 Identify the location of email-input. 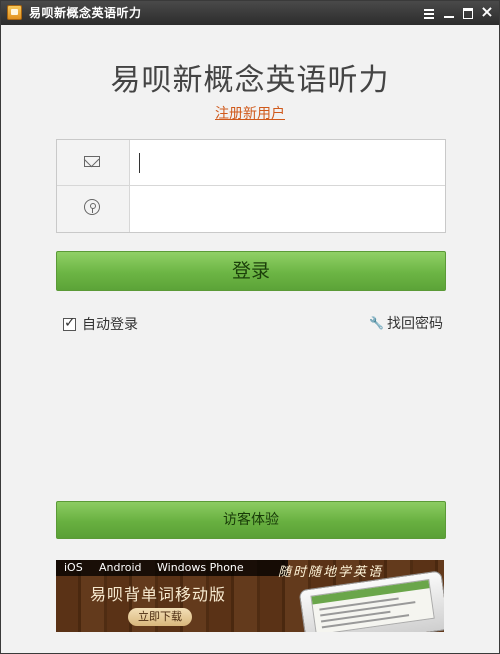
(286, 162).